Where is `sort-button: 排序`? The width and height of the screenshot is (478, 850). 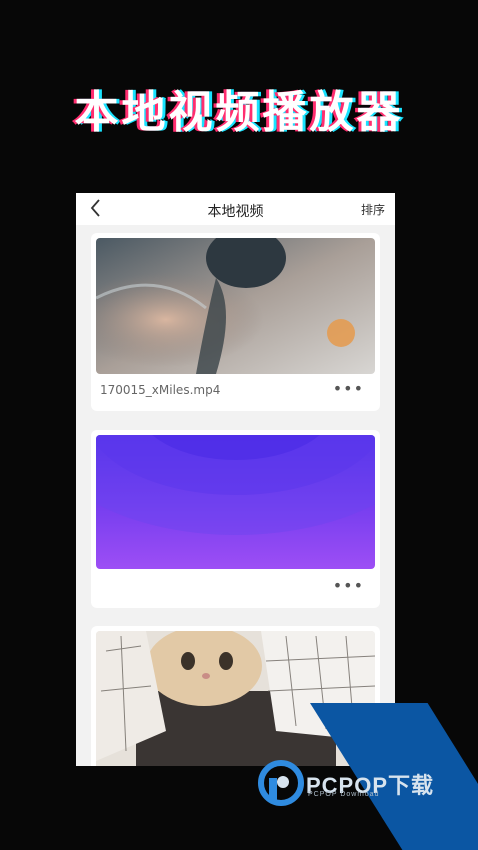 sort-button: 排序 is located at coordinates (373, 209).